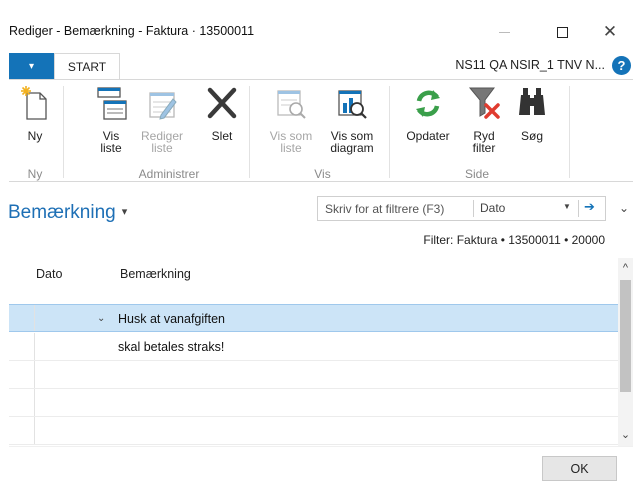  I want to click on filter-box: Dato ▼ ➔, so click(461, 208).